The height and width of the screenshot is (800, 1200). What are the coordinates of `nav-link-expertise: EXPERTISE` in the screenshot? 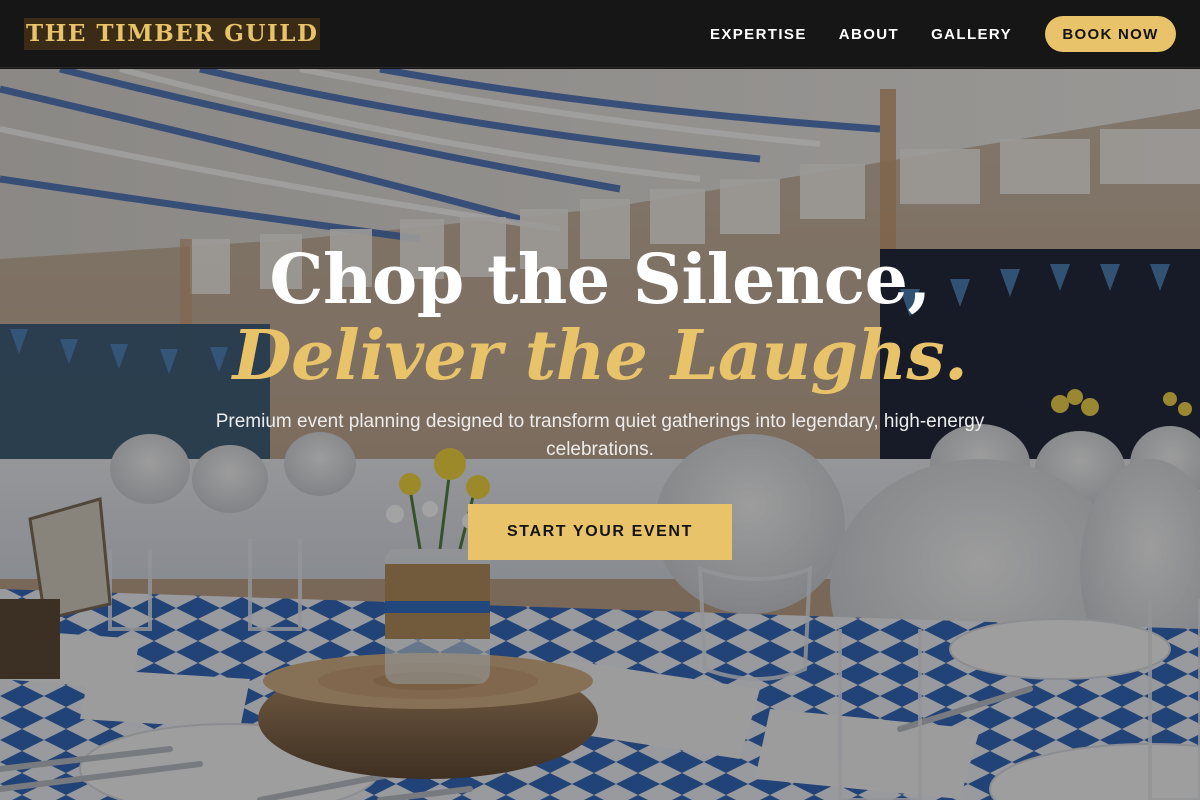 It's located at (758, 34).